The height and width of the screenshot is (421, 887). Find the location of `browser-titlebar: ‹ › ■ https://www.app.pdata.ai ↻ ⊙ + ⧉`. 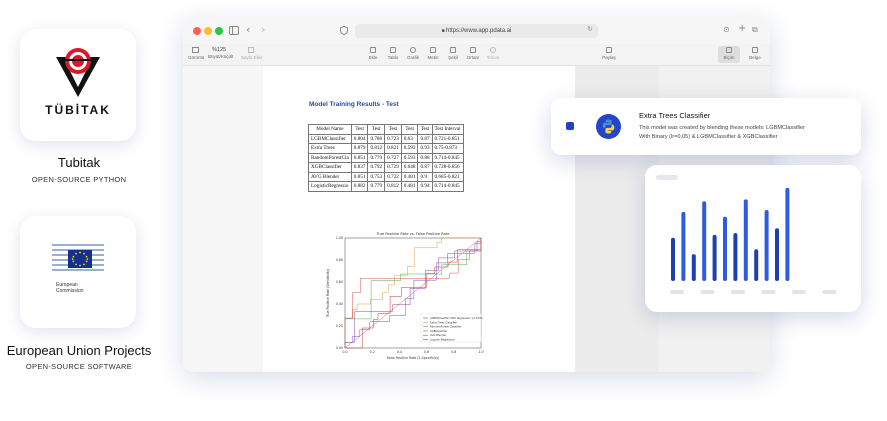

browser-titlebar: ‹ › ■ https://www.app.pdata.ai ↻ ⊙ + ⧉ is located at coordinates (476, 31).